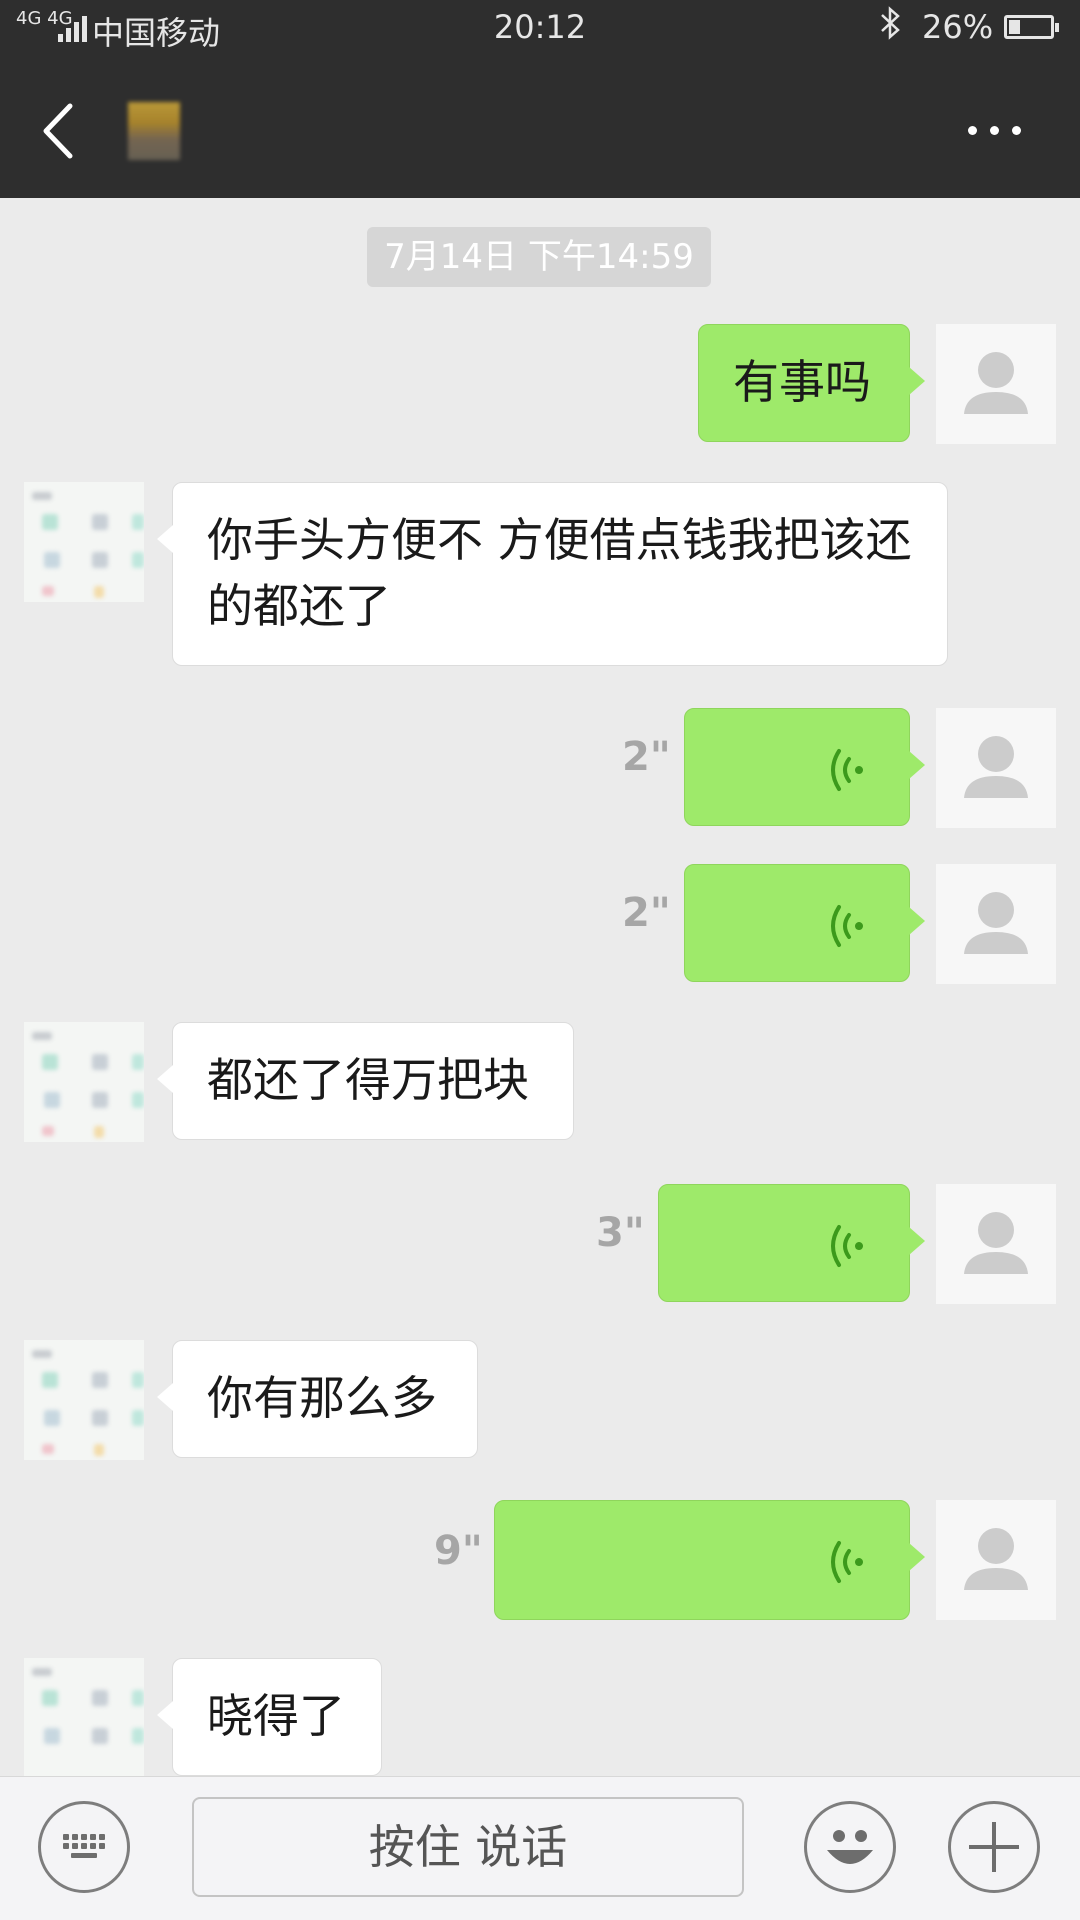 The width and height of the screenshot is (1080, 1920). I want to click on input-bar: 按住 说话, so click(540, 1848).